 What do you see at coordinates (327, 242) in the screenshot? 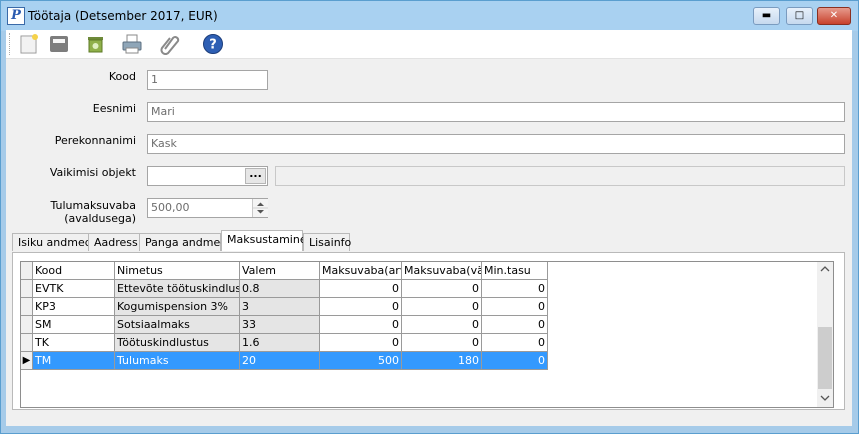
I see `tab-lisainfo: Lisainfo` at bounding box center [327, 242].